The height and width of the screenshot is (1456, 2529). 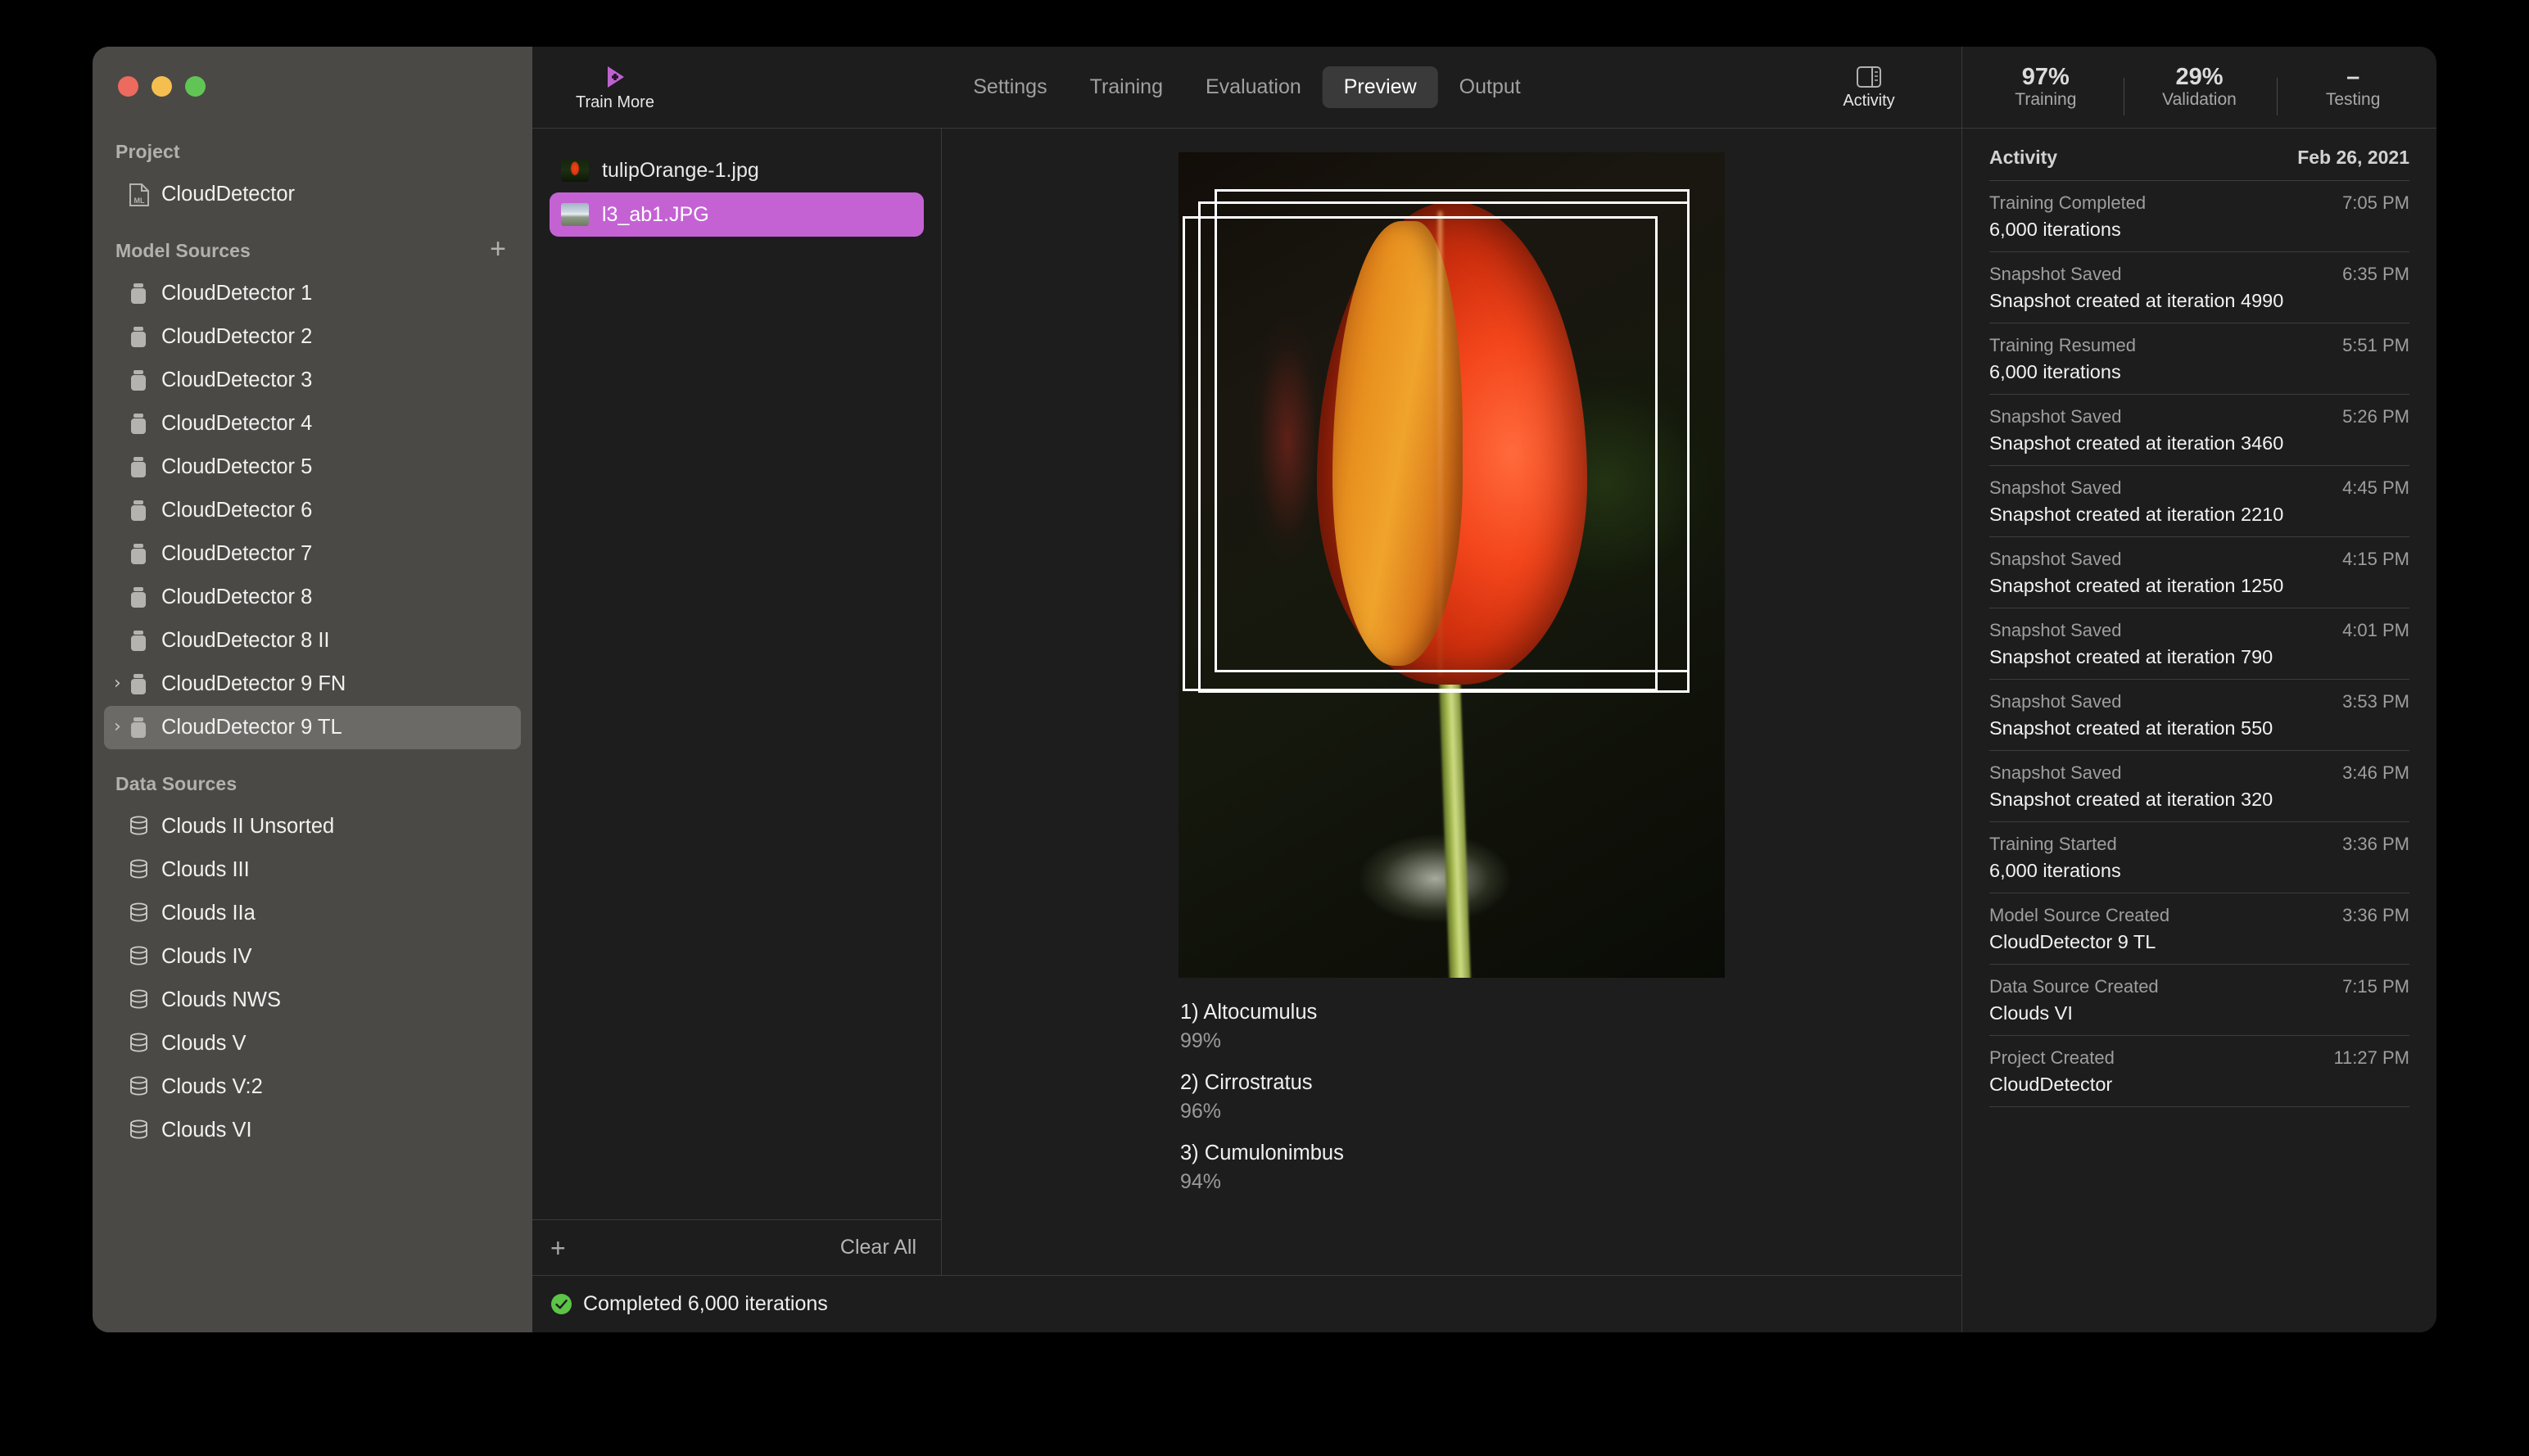 I want to click on activity-entry-time: 4:45 PM, so click(x=2375, y=487).